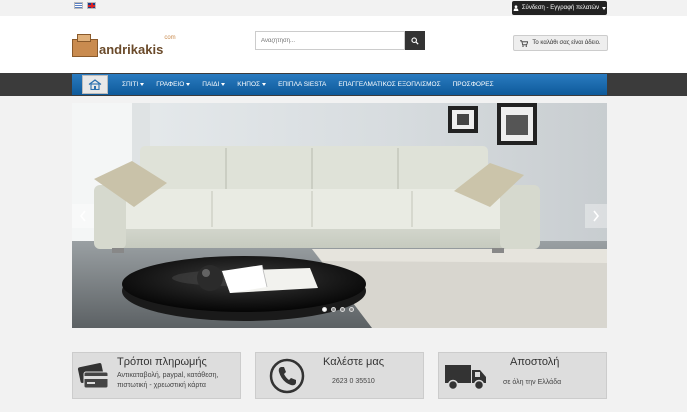 This screenshot has height=412, width=687. I want to click on nav-home-button, so click(95, 84).